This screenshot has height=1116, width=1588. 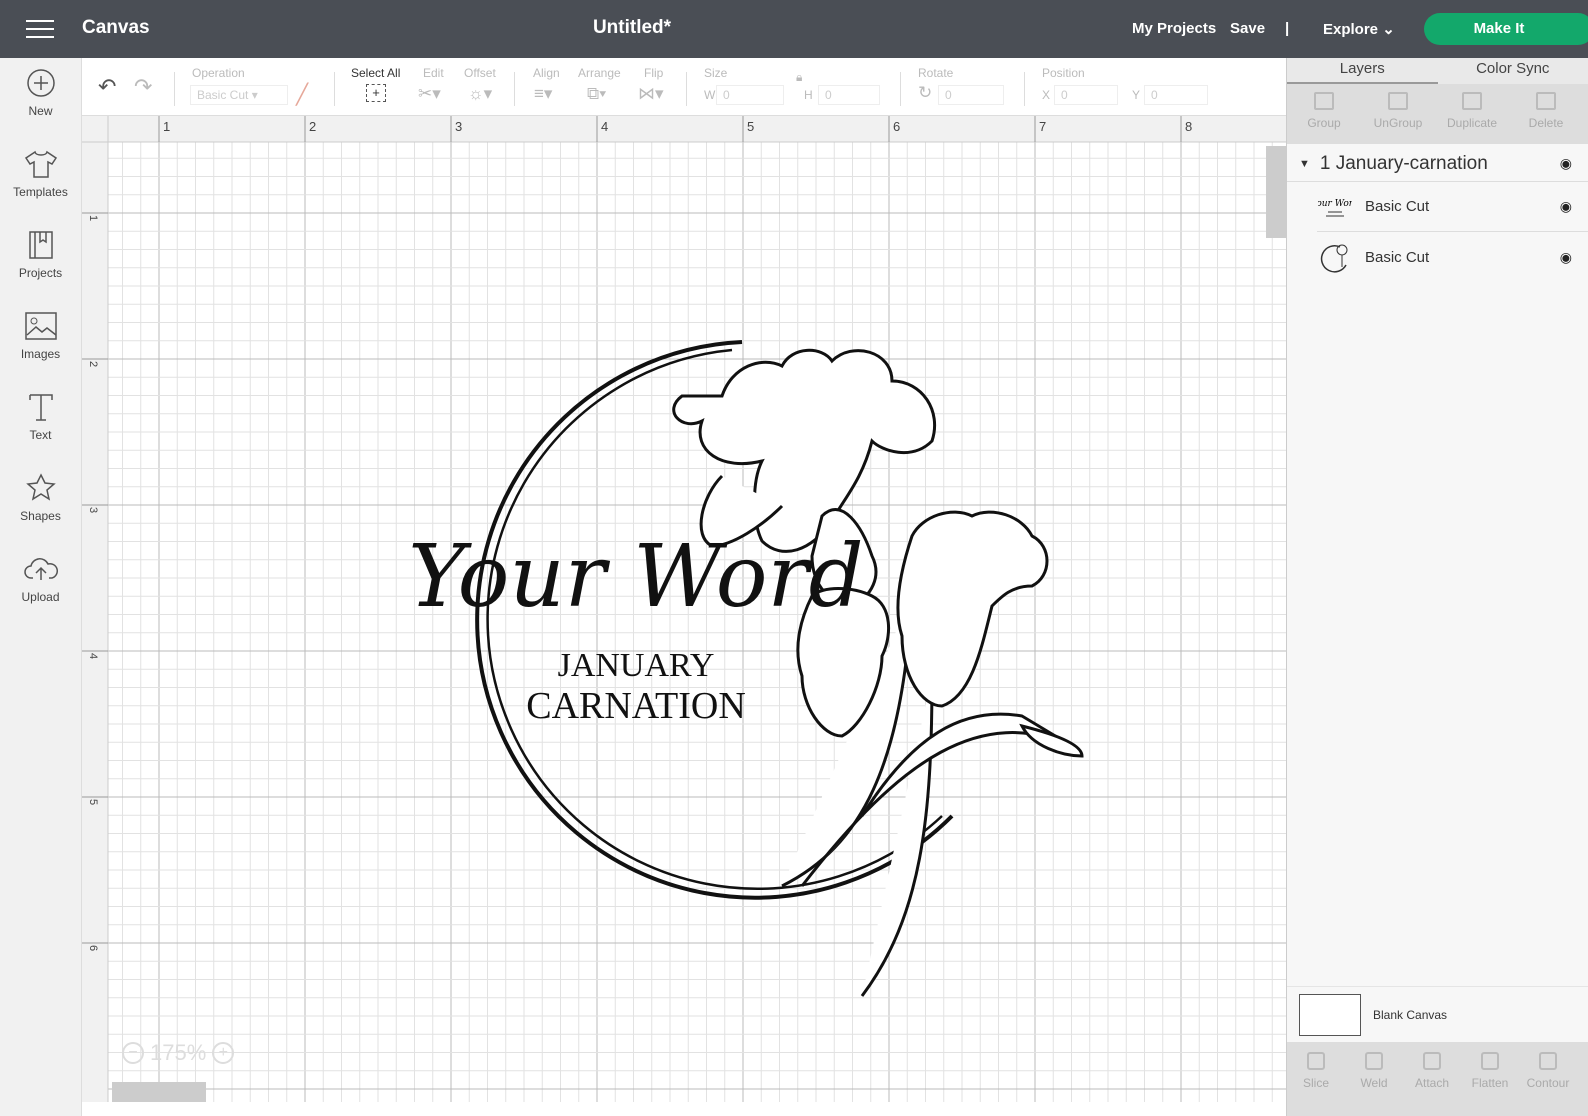 What do you see at coordinates (40, 422) in the screenshot?
I see `sidebar-item-text: Text` at bounding box center [40, 422].